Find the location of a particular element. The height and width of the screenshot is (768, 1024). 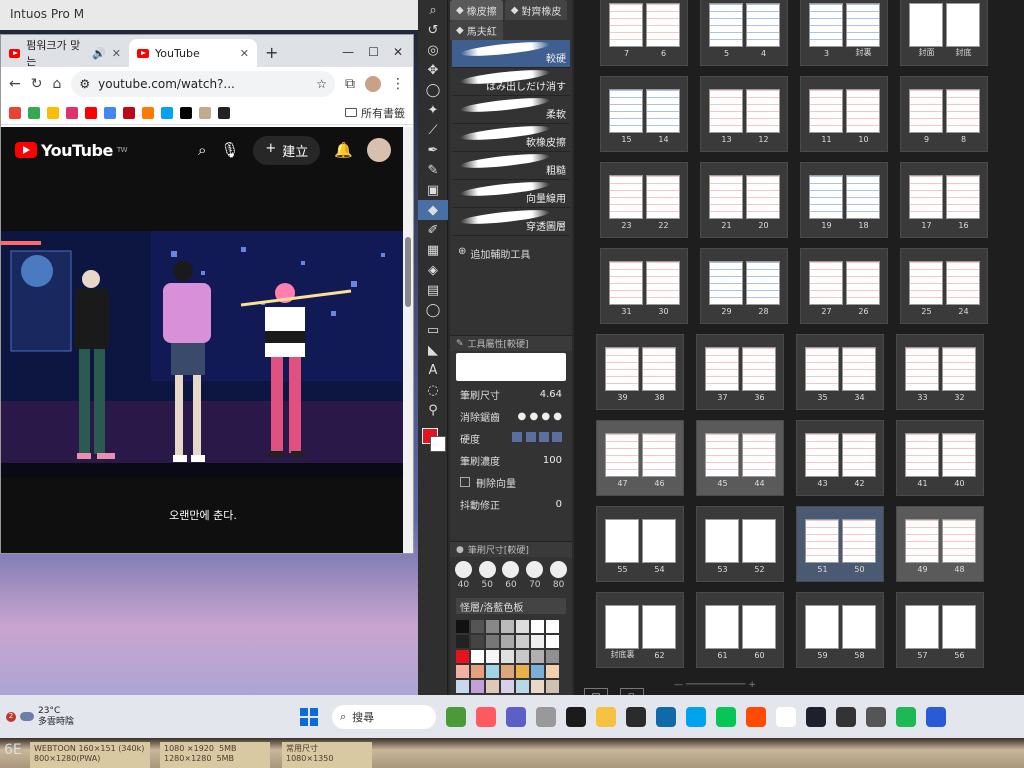

page-spread: 61 60 is located at coordinates (740, 630).